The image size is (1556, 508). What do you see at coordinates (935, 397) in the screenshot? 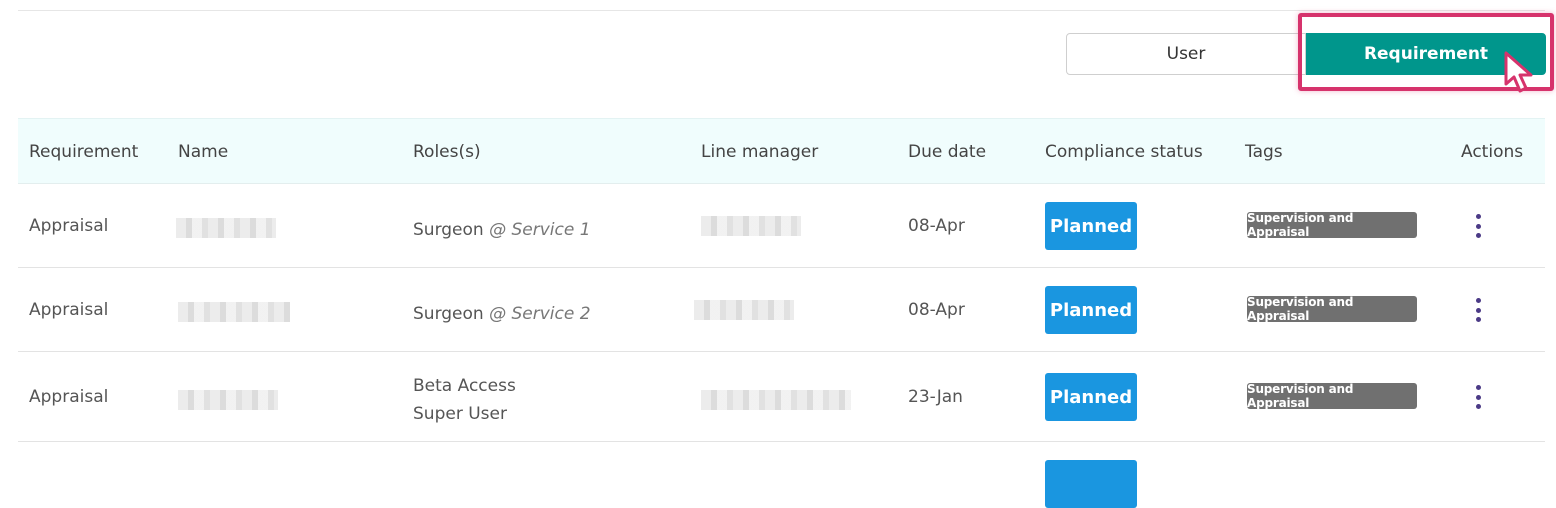
I see `due-date-cell: 23-Jan` at bounding box center [935, 397].